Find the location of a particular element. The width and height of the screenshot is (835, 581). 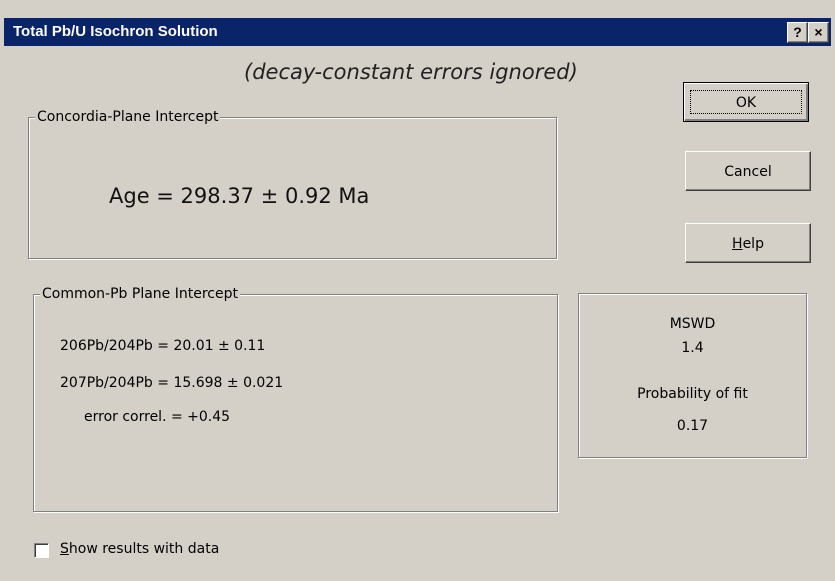

probability-value: 0.17 is located at coordinates (692, 426).